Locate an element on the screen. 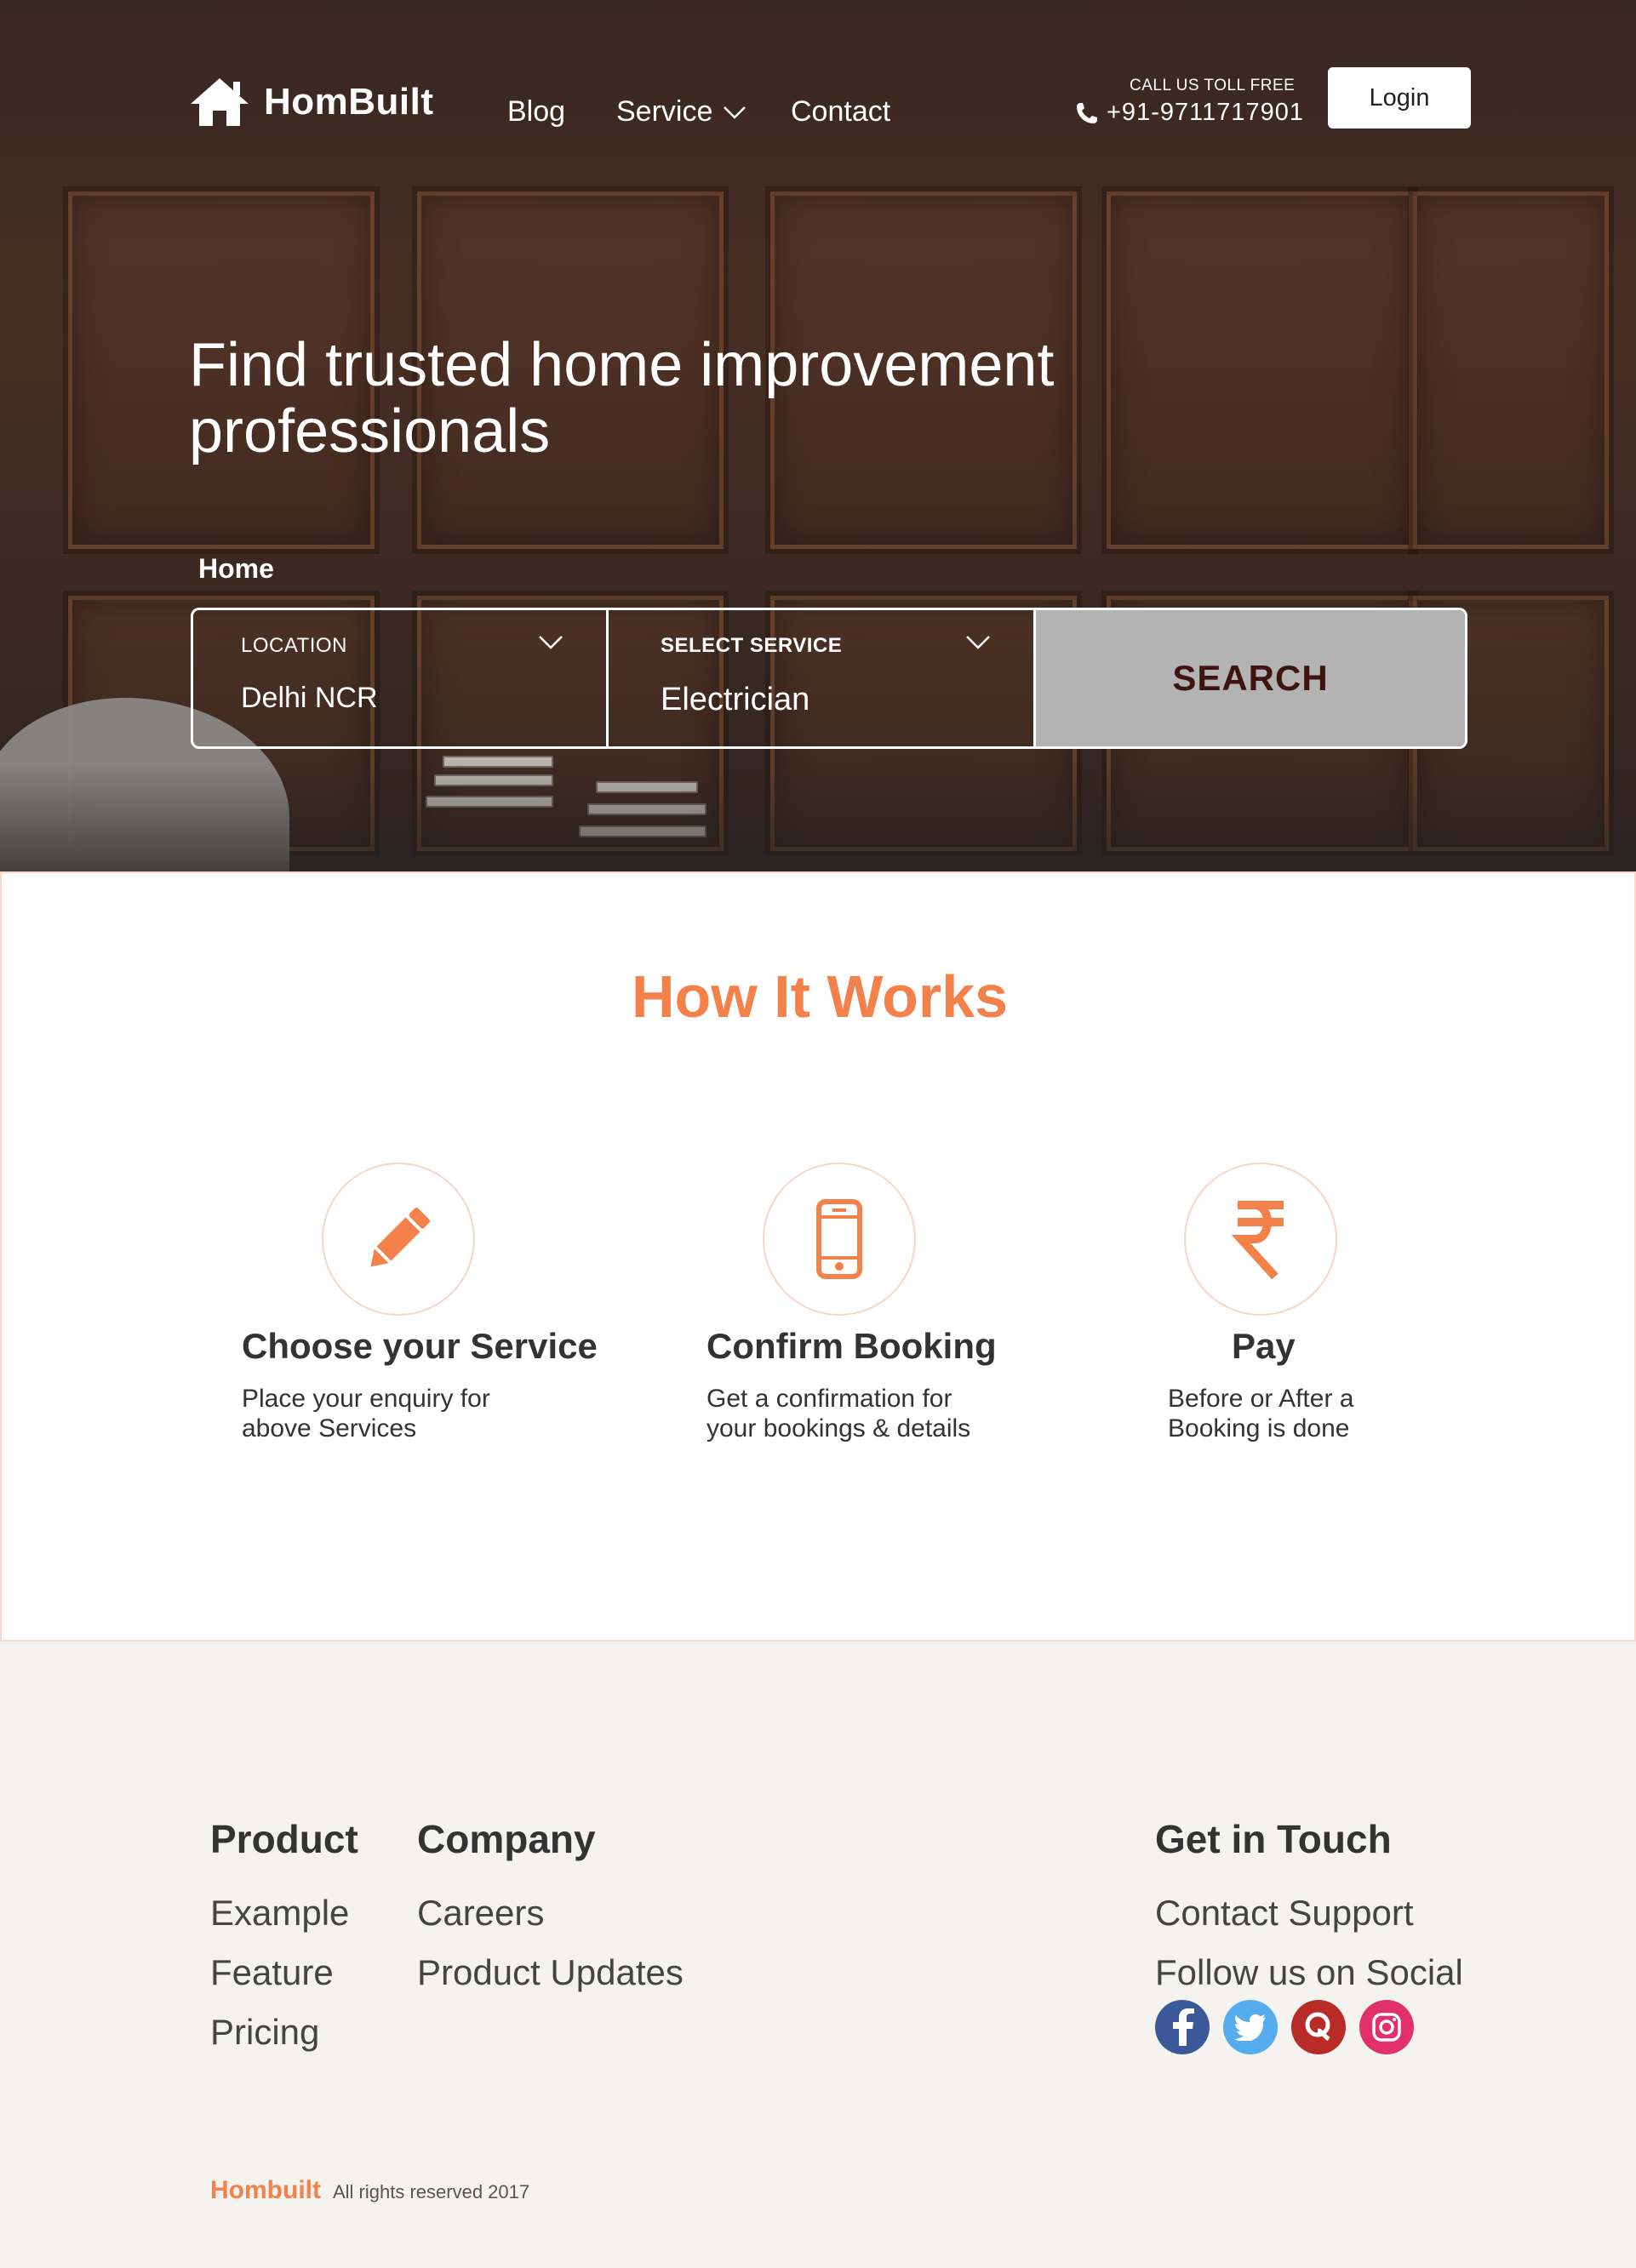 This screenshot has height=2268, width=1636. phone-number: +91-9711717901 is located at coordinates (1189, 113).